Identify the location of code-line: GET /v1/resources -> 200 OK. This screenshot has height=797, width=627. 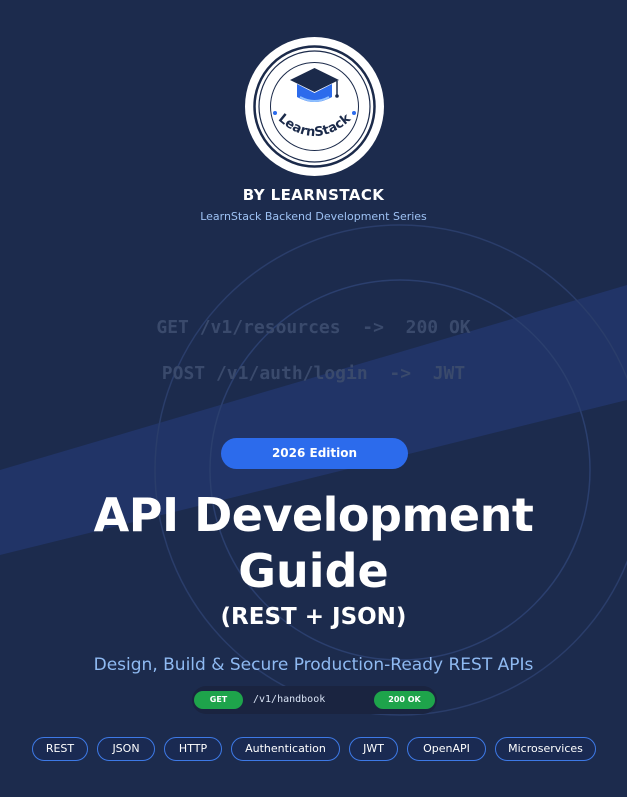
(313, 327).